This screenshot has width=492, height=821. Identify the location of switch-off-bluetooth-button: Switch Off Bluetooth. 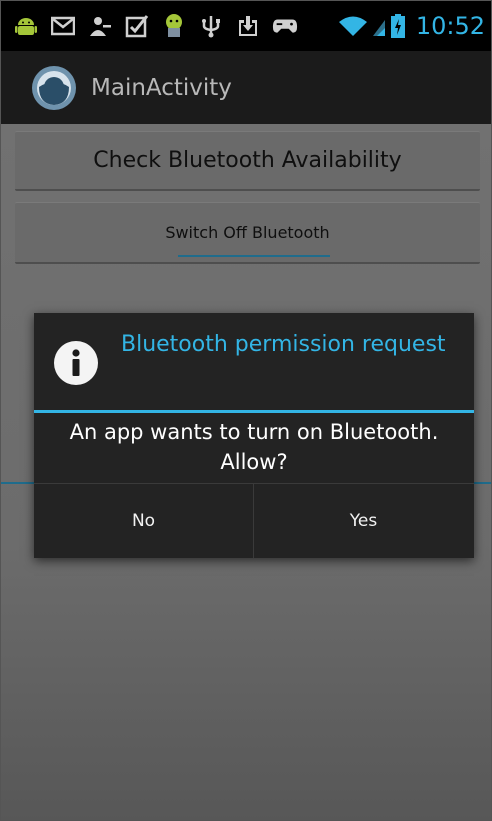
(247, 233).